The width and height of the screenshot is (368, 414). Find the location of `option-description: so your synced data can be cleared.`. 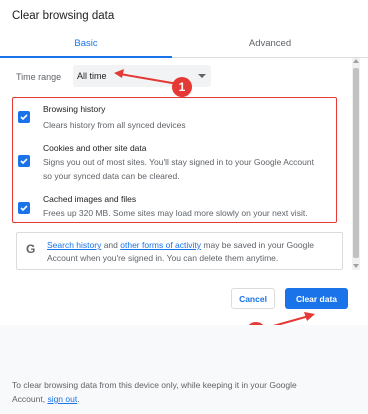

option-description: so your synced data can be cleared. is located at coordinates (111, 176).